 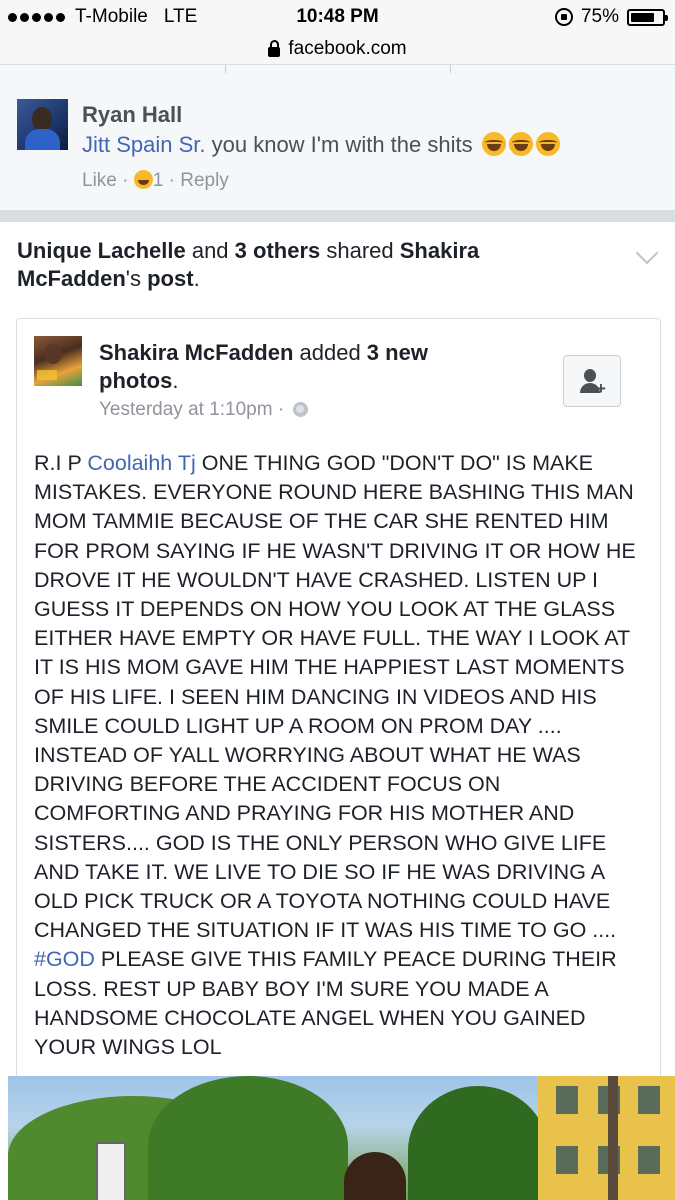 I want to click on add-friend-button: +, so click(x=592, y=381).